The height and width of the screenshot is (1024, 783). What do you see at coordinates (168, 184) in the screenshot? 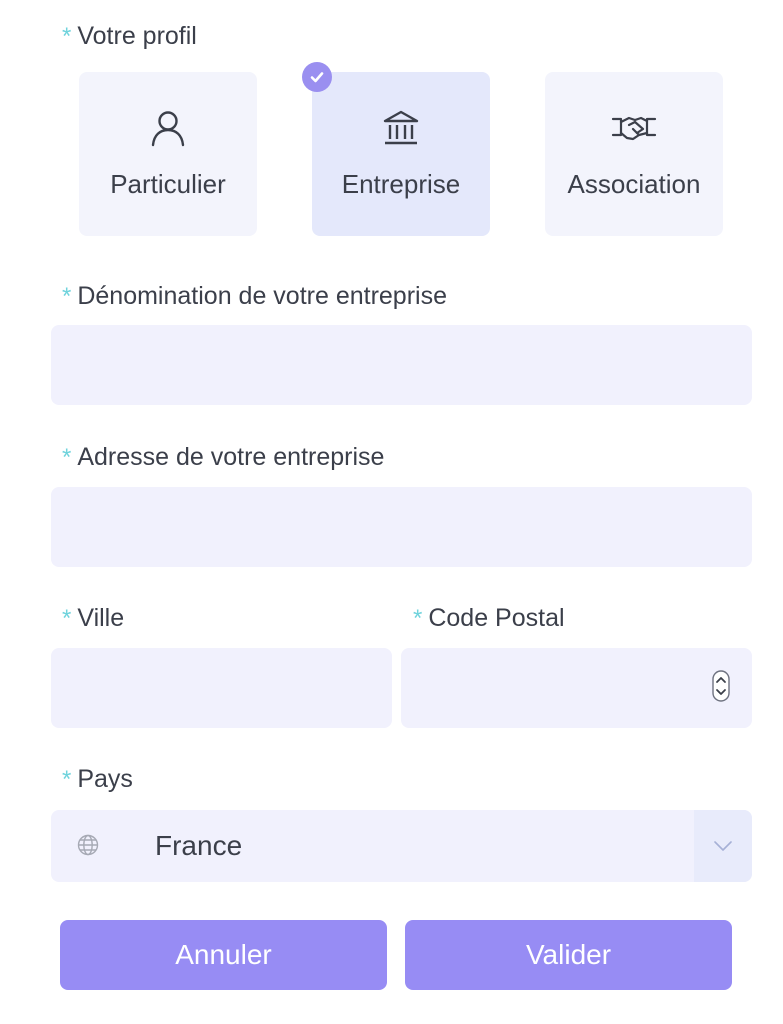
I see `profile-option-label: Particulier` at bounding box center [168, 184].